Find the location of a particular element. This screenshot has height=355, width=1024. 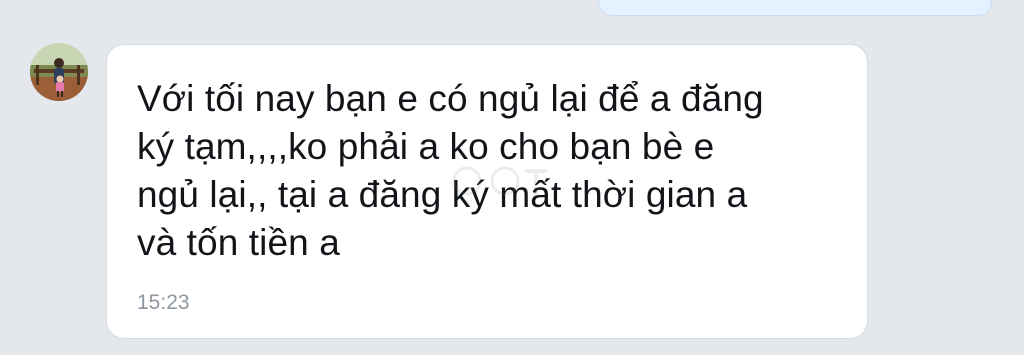

sender-avatar is located at coordinates (59, 72).